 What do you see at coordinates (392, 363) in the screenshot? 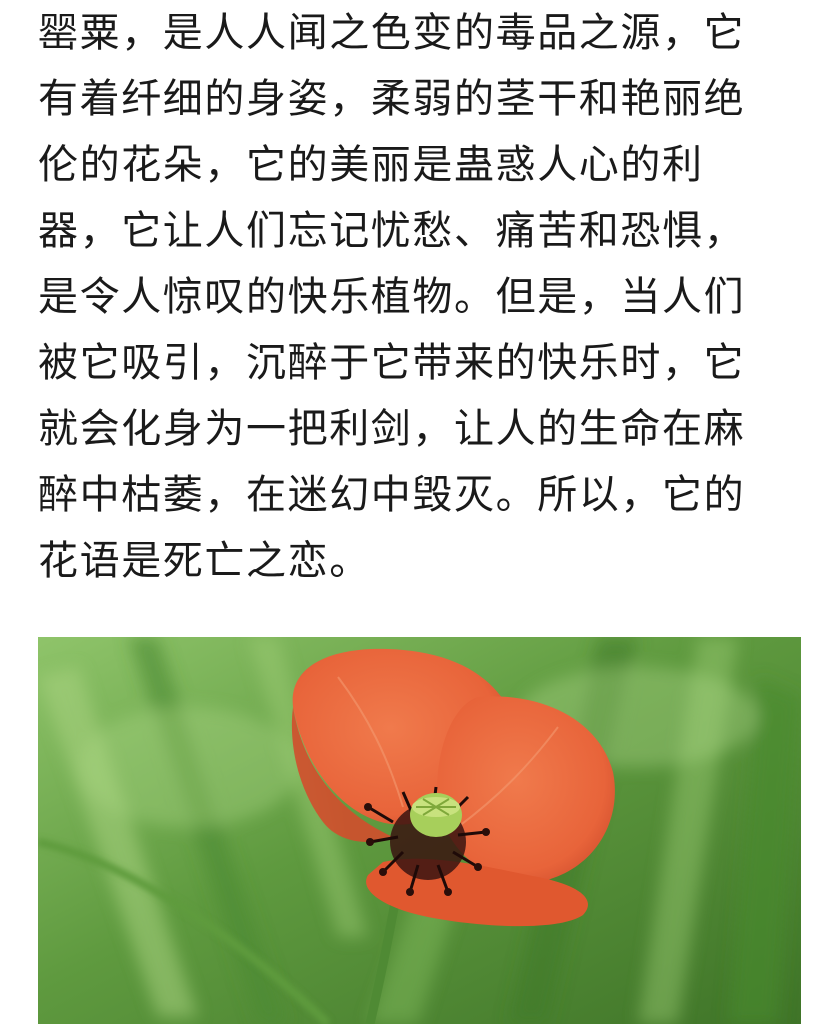
I see `paragraph-line-6: 被它吸引，沉醉于它带来的快乐时，它` at bounding box center [392, 363].